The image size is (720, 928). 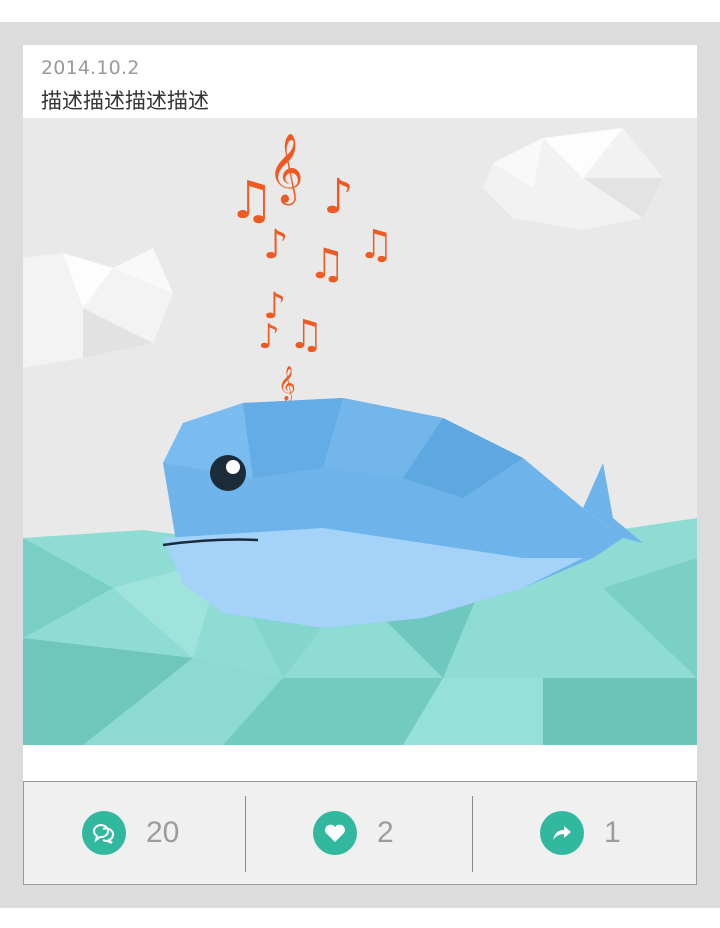 I want to click on heart-icon, so click(x=335, y=833).